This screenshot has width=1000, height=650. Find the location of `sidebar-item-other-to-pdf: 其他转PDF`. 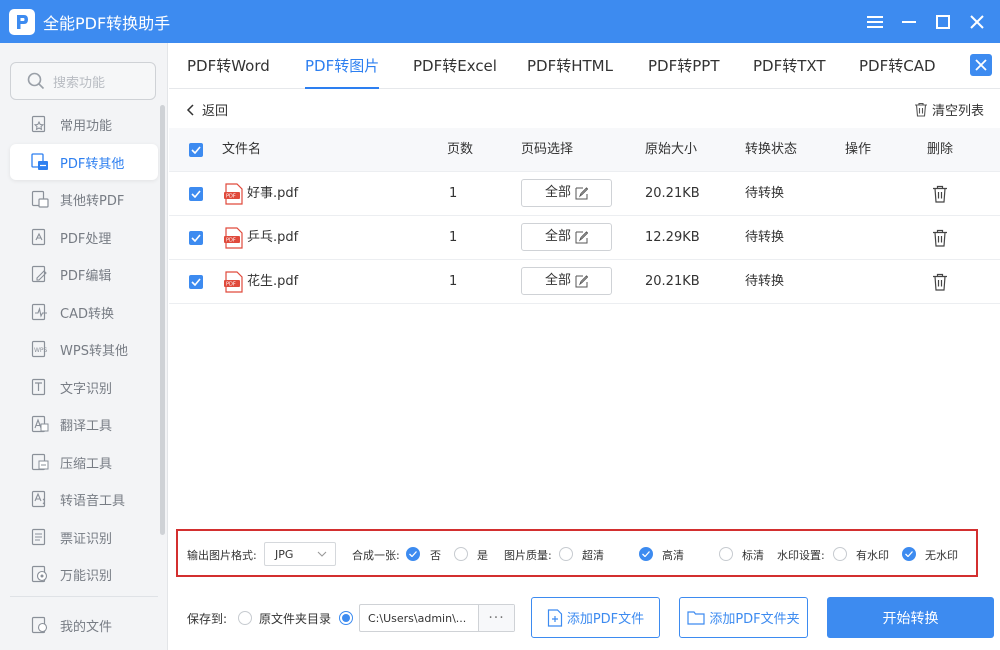

sidebar-item-other-to-pdf: 其他转PDF is located at coordinates (84, 199).